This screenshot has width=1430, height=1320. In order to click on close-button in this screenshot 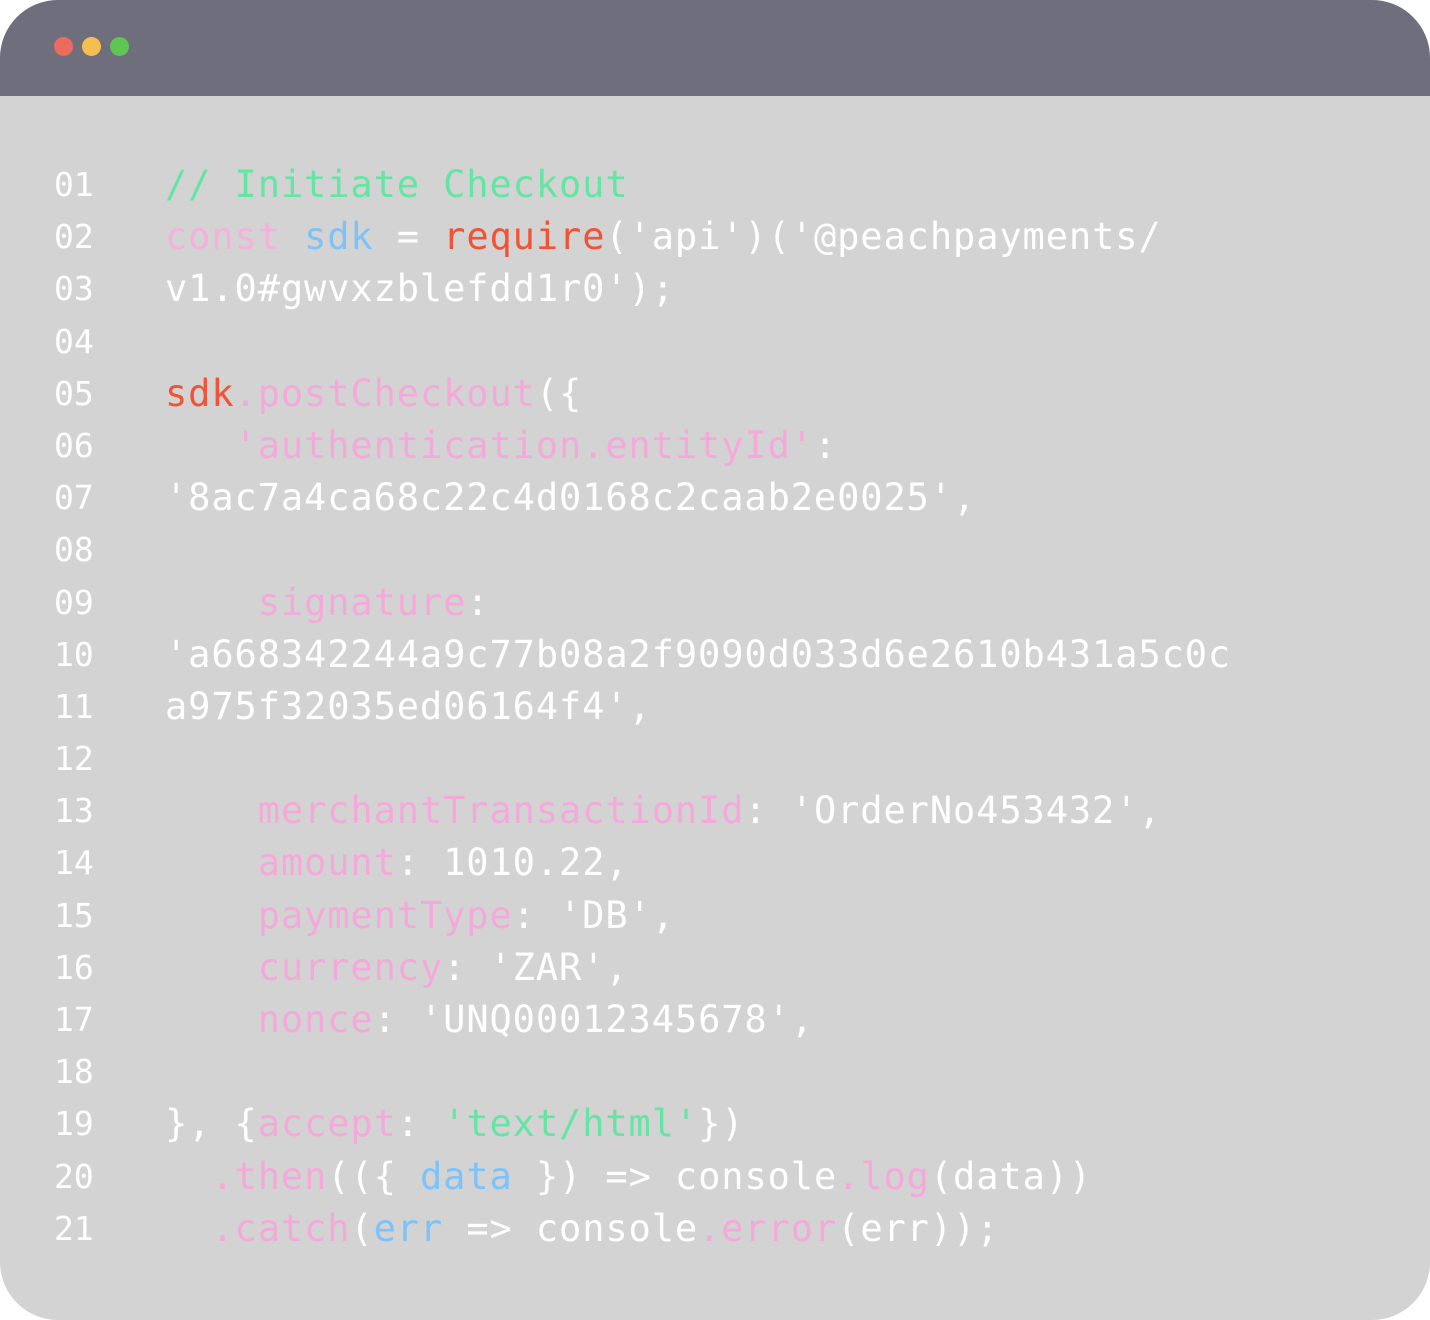, I will do `click(63, 46)`.